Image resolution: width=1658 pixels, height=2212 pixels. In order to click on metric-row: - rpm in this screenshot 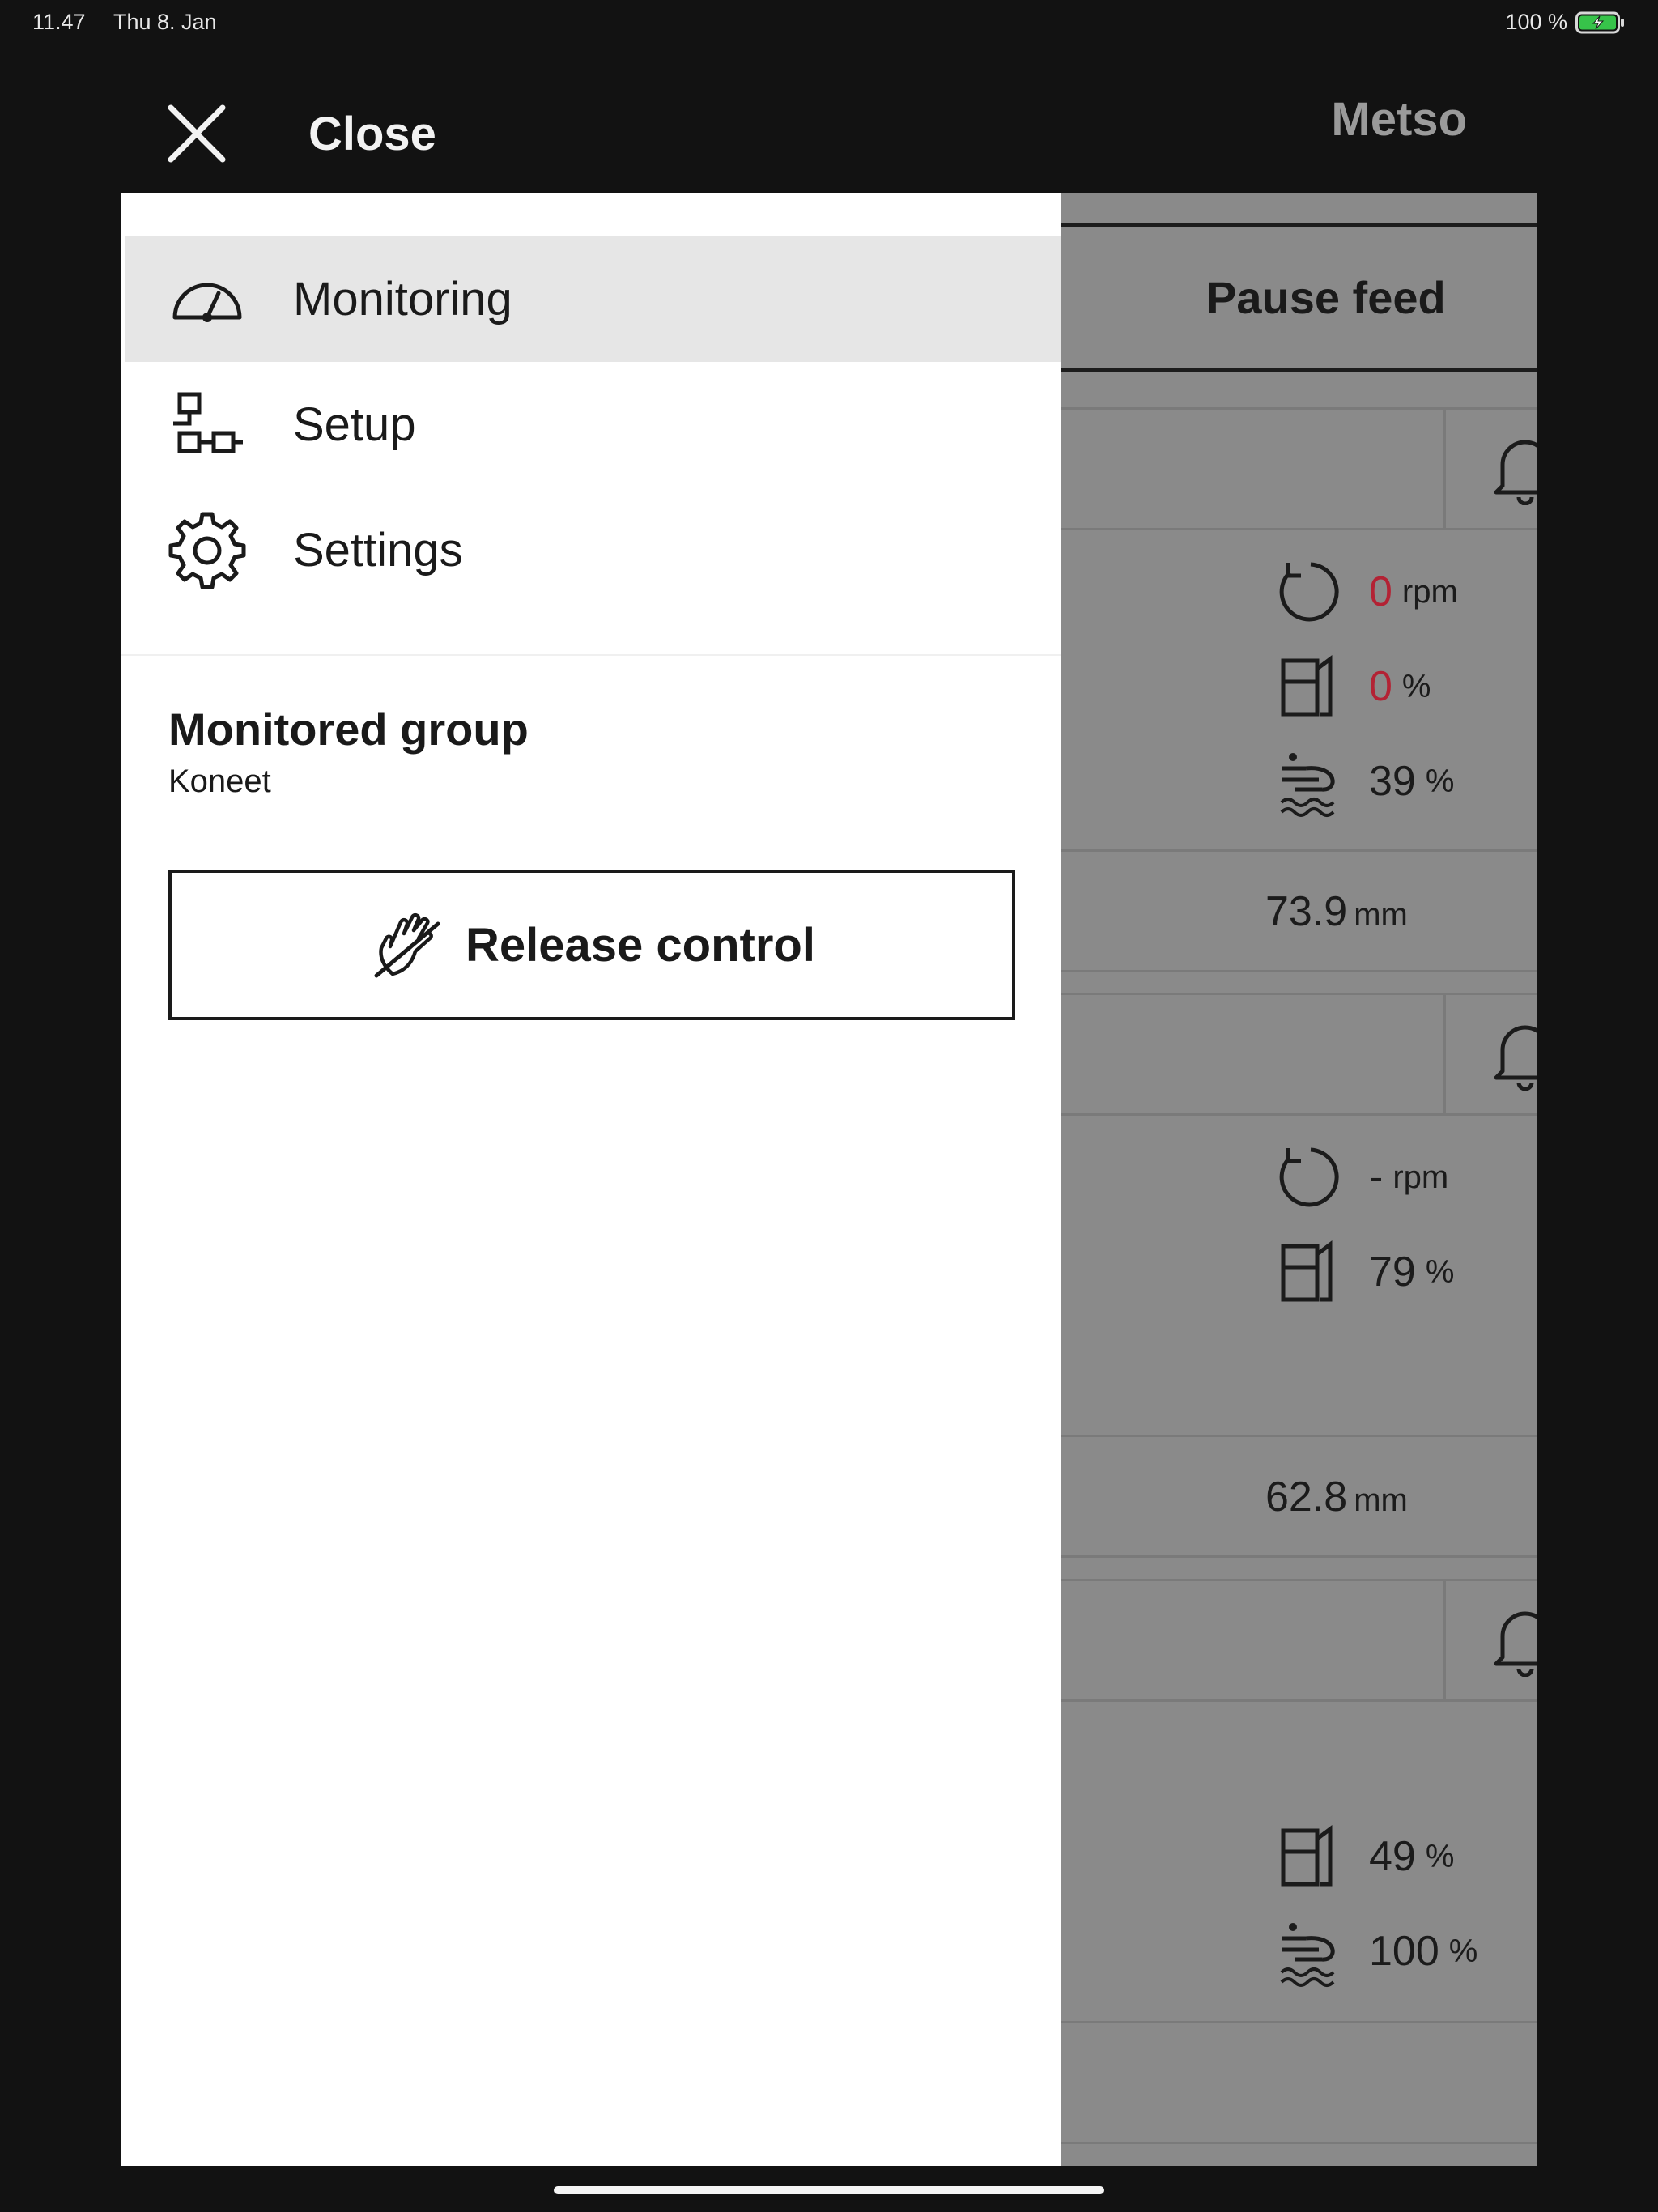, I will do `click(1360, 1178)`.